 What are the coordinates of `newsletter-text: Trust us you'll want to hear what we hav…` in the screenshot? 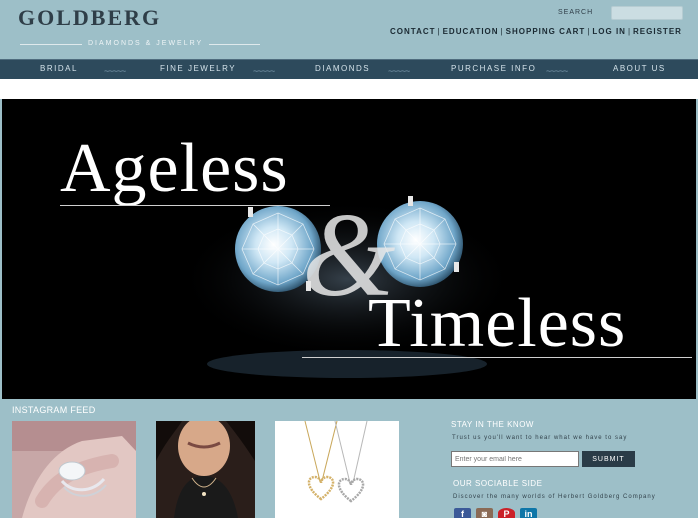 It's located at (540, 438).